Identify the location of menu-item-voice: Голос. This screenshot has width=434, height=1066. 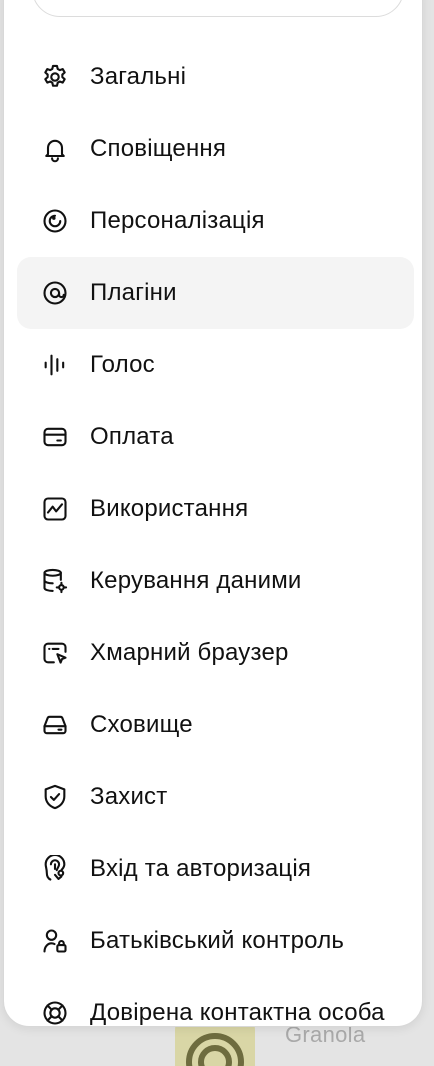
(215, 365).